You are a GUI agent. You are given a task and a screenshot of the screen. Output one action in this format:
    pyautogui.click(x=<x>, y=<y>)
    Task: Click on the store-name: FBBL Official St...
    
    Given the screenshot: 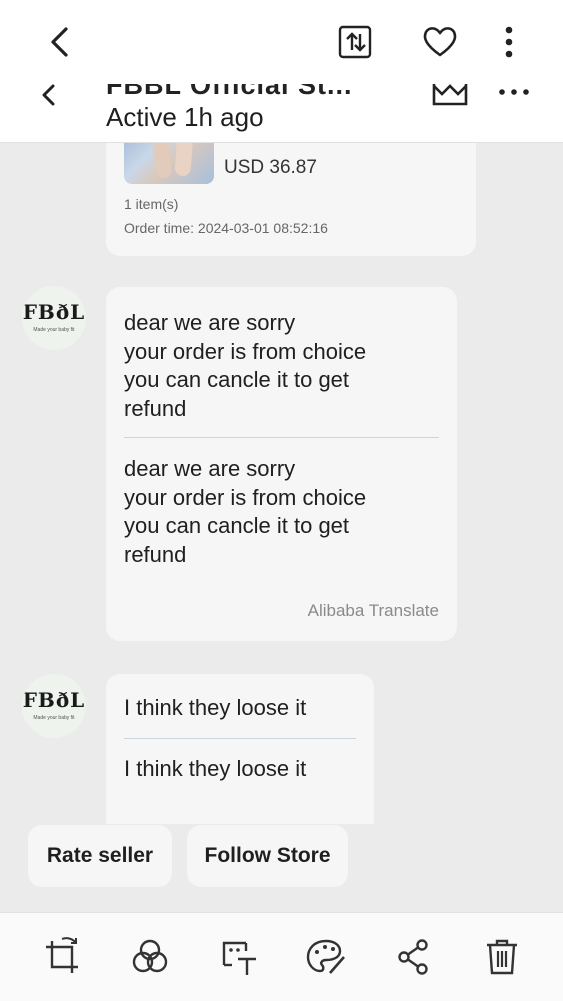 What is the action you would take?
    pyautogui.click(x=229, y=92)
    